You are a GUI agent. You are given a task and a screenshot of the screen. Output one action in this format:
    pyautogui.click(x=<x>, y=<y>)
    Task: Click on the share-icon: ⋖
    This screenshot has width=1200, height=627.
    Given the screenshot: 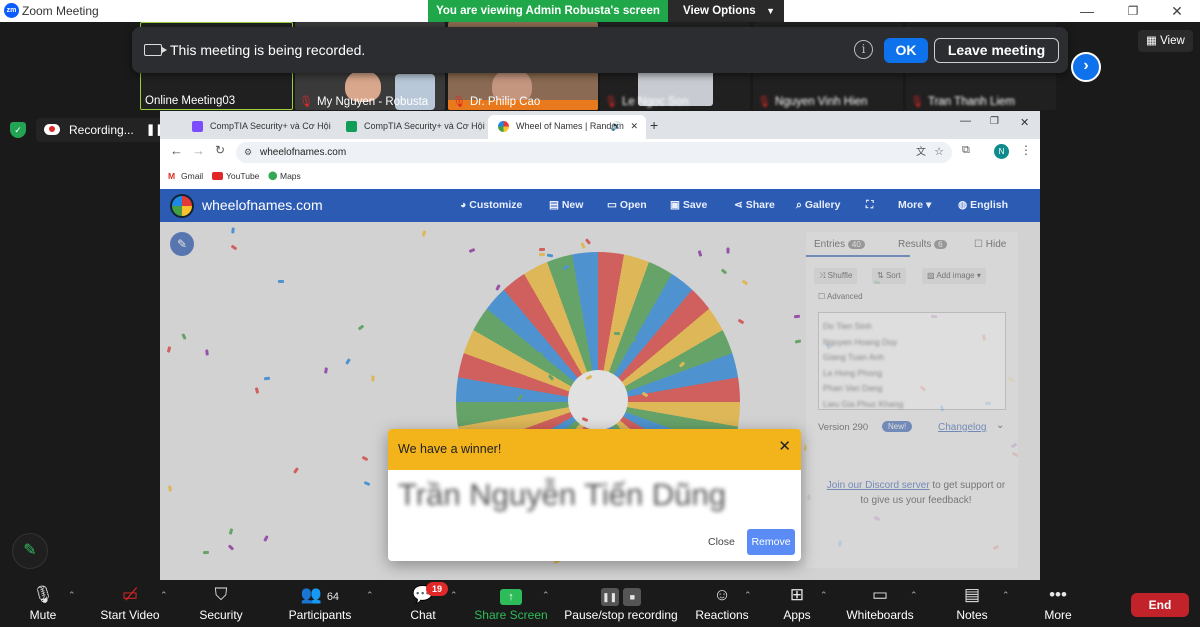 What is the action you would take?
    pyautogui.click(x=740, y=205)
    